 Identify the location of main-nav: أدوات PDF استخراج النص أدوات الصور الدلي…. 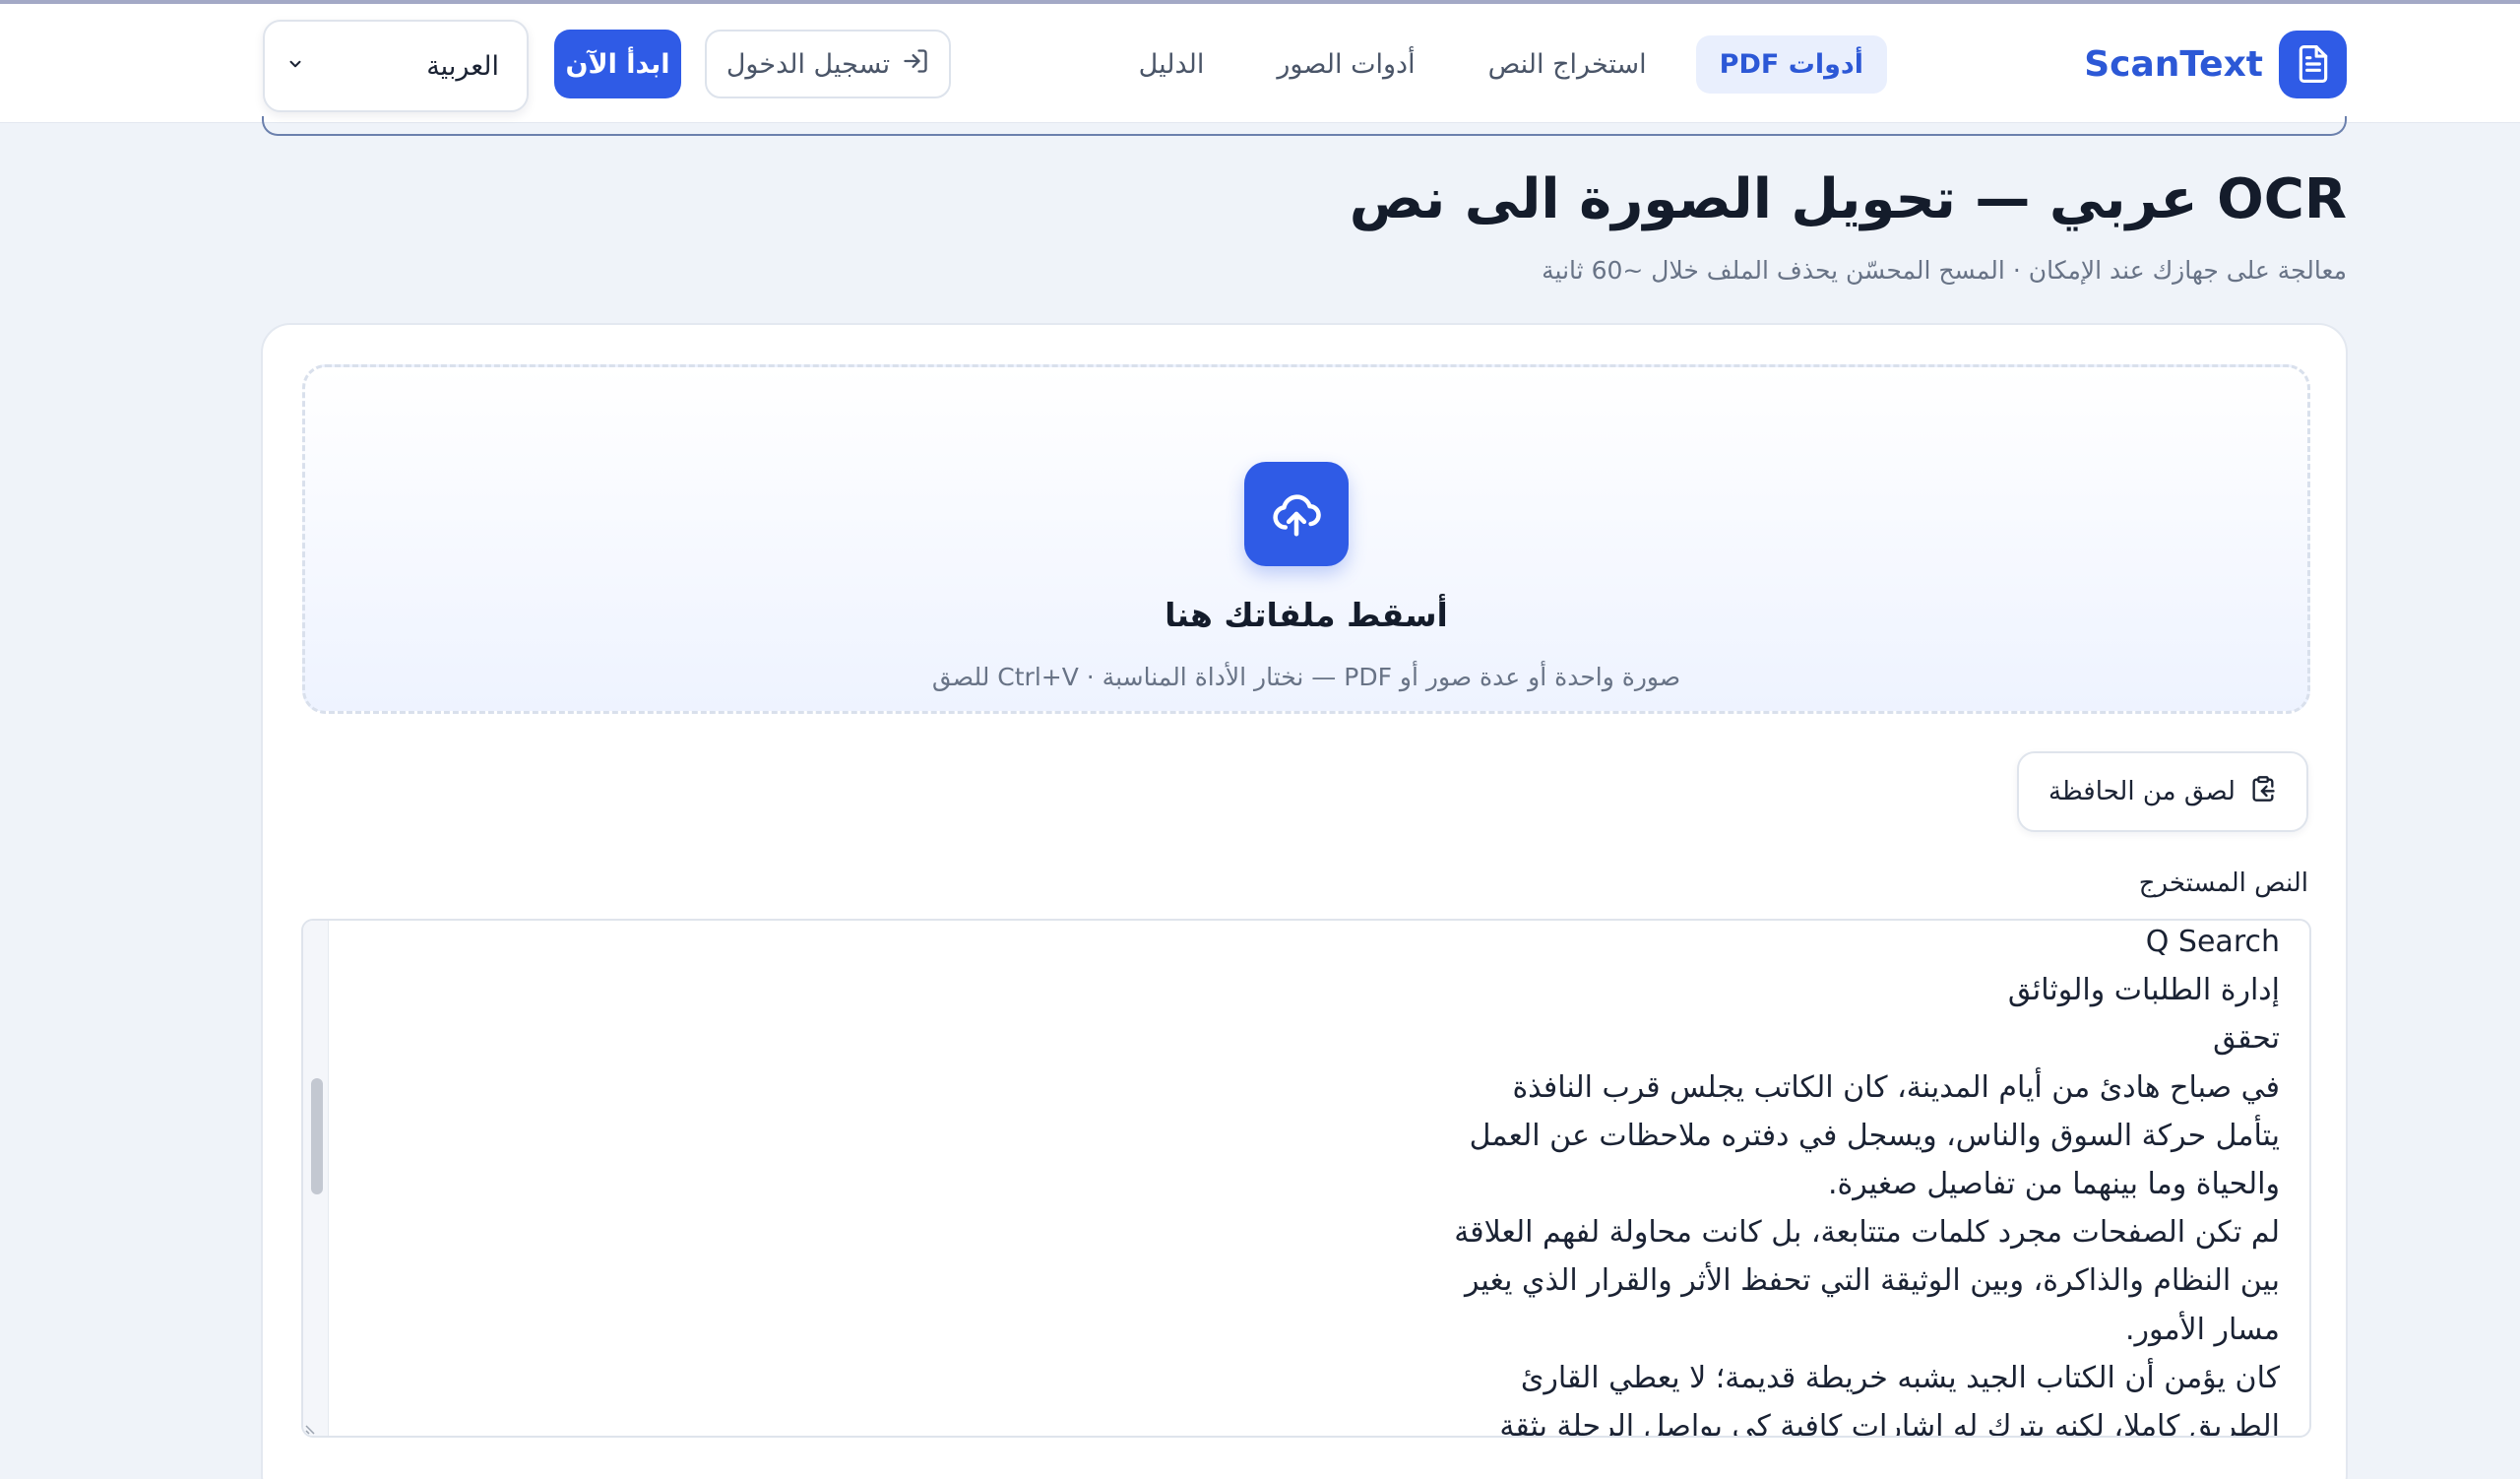
(1501, 64).